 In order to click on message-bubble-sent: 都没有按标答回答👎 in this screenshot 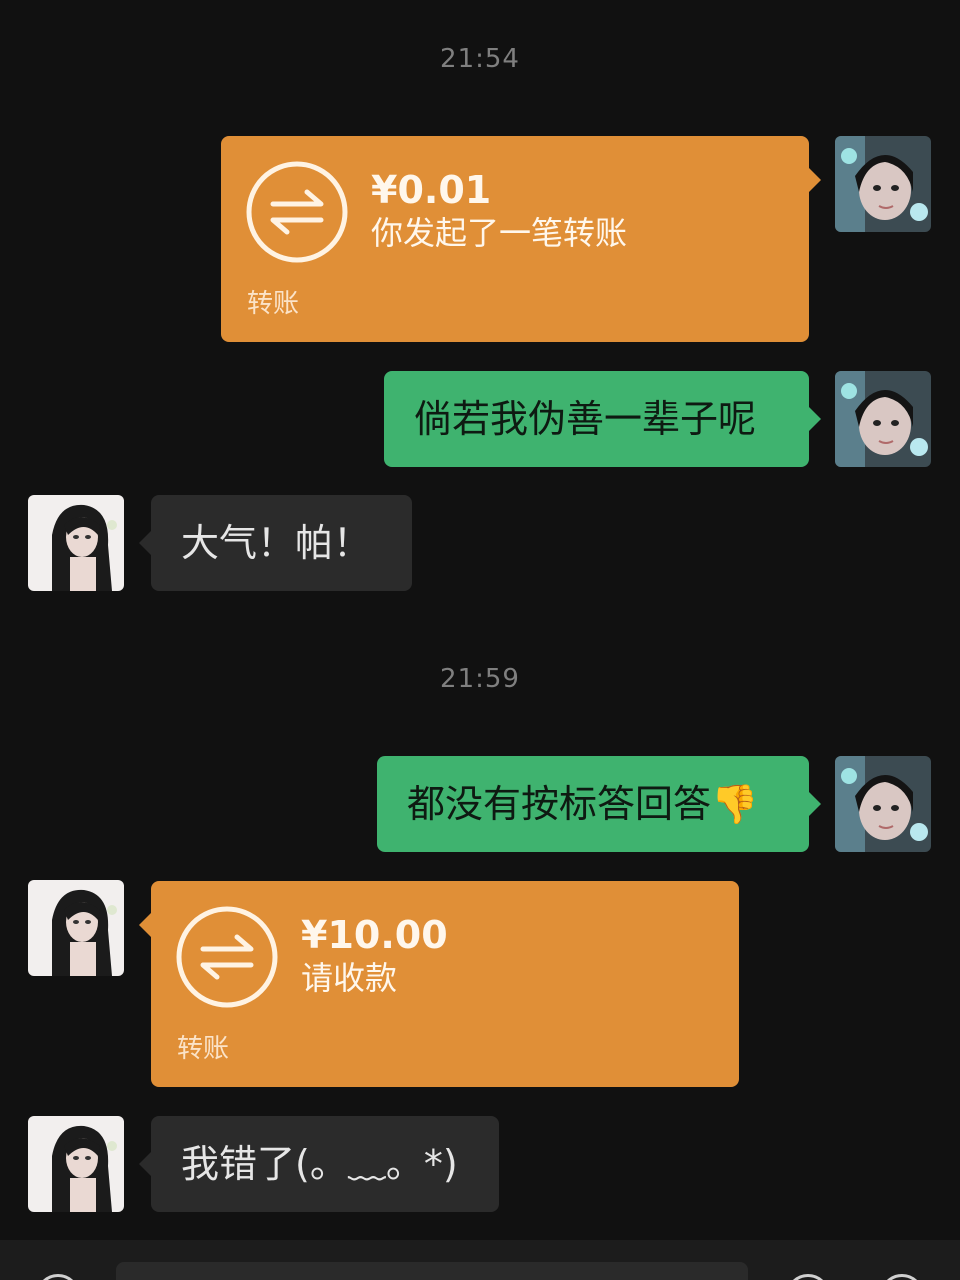, I will do `click(599, 804)`.